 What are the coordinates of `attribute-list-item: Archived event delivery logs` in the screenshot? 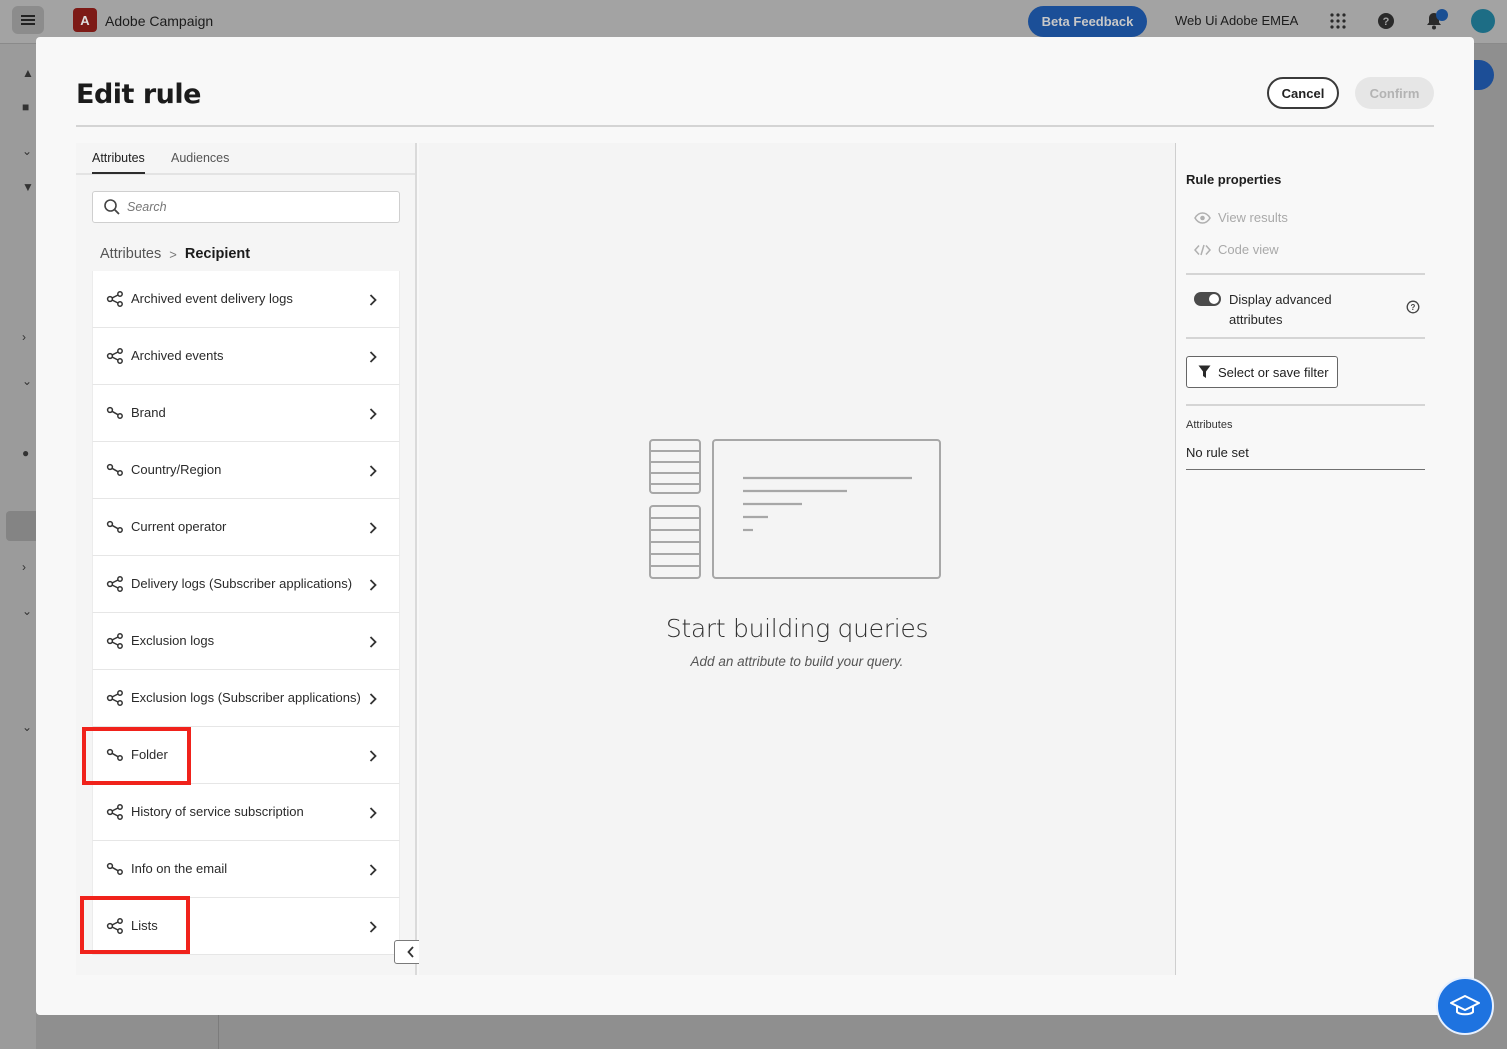 It's located at (246, 299).